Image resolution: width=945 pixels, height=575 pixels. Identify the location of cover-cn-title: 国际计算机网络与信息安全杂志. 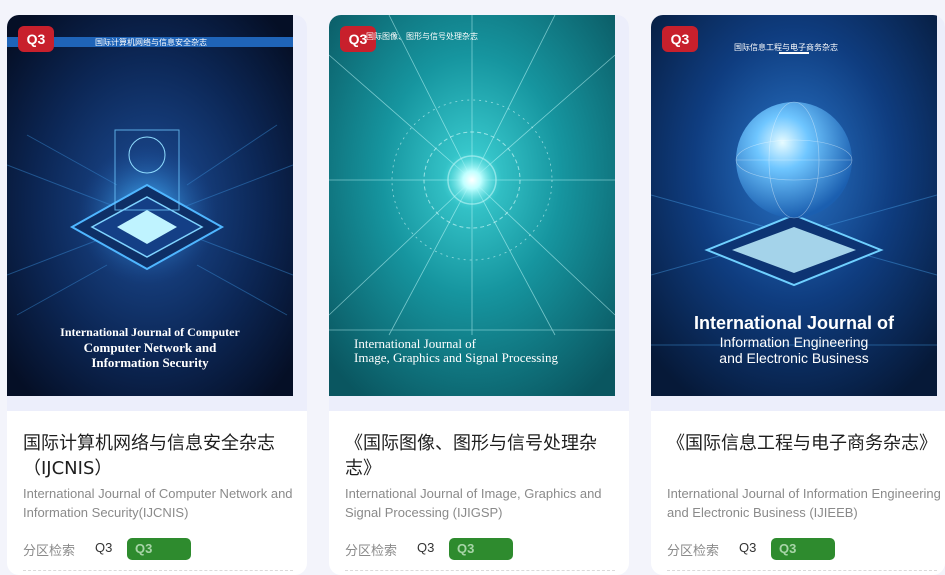
(151, 42).